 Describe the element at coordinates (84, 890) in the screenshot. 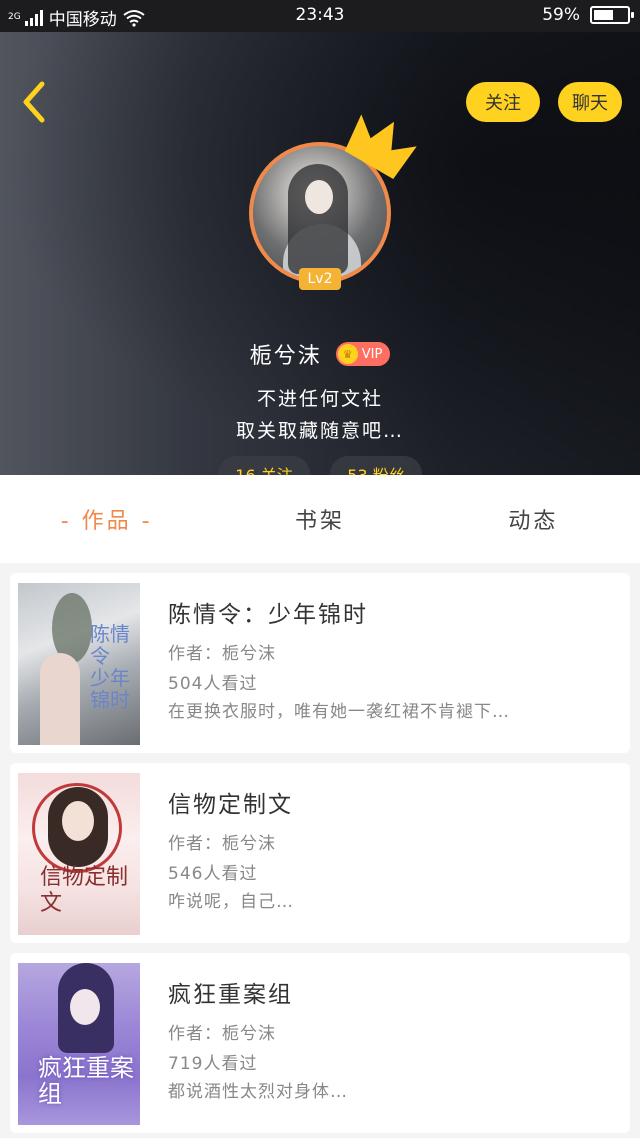

I see `cover-title: 信物定制文` at that location.